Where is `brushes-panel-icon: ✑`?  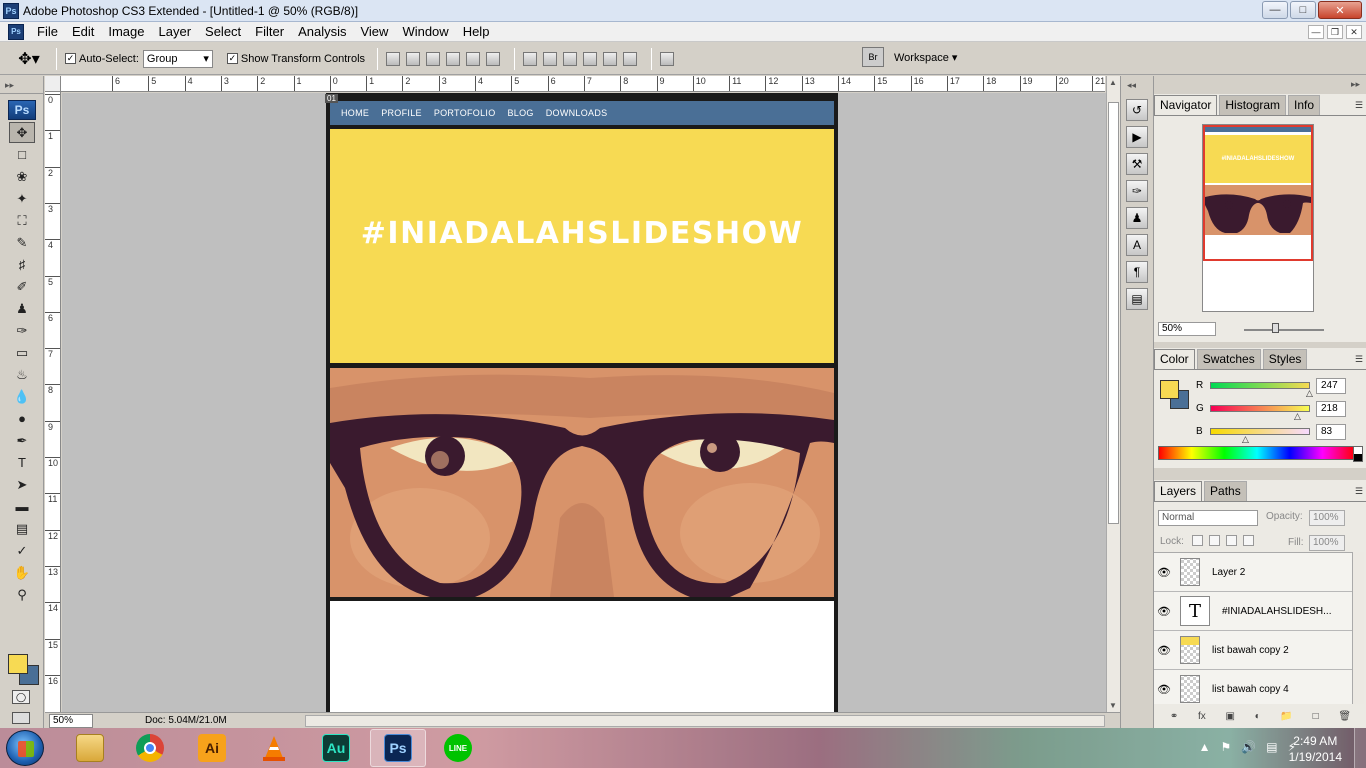 brushes-panel-icon: ✑ is located at coordinates (1137, 191).